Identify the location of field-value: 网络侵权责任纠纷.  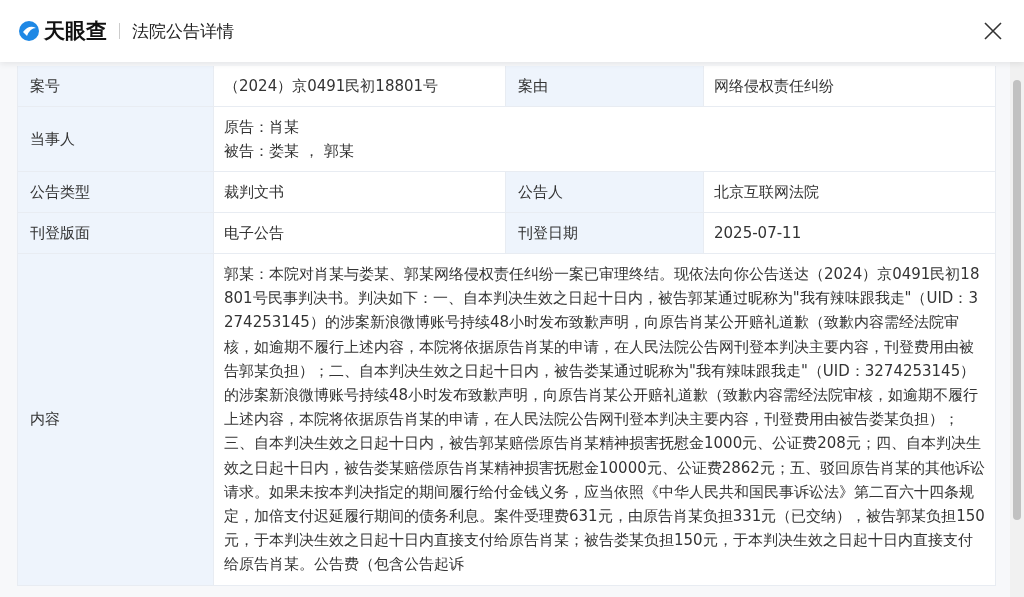
(850, 86).